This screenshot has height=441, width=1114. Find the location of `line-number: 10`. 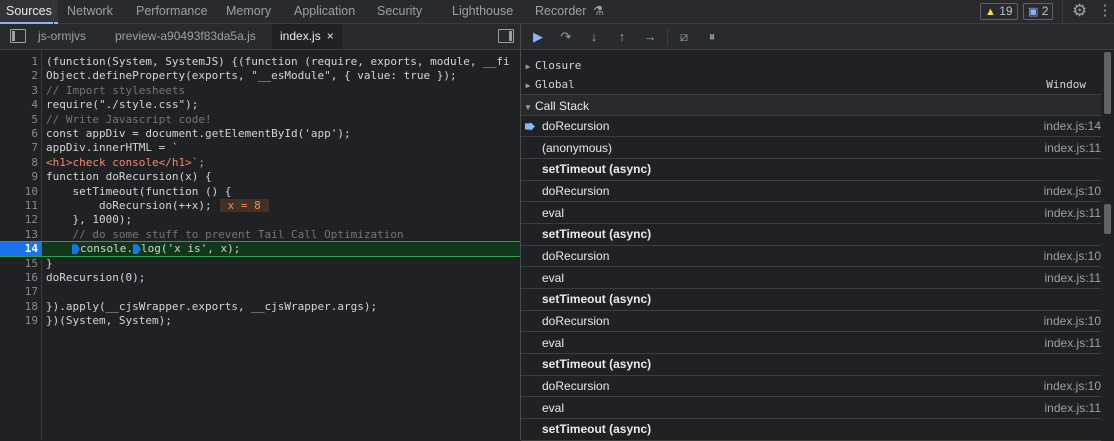

line-number: 10 is located at coordinates (19, 192).